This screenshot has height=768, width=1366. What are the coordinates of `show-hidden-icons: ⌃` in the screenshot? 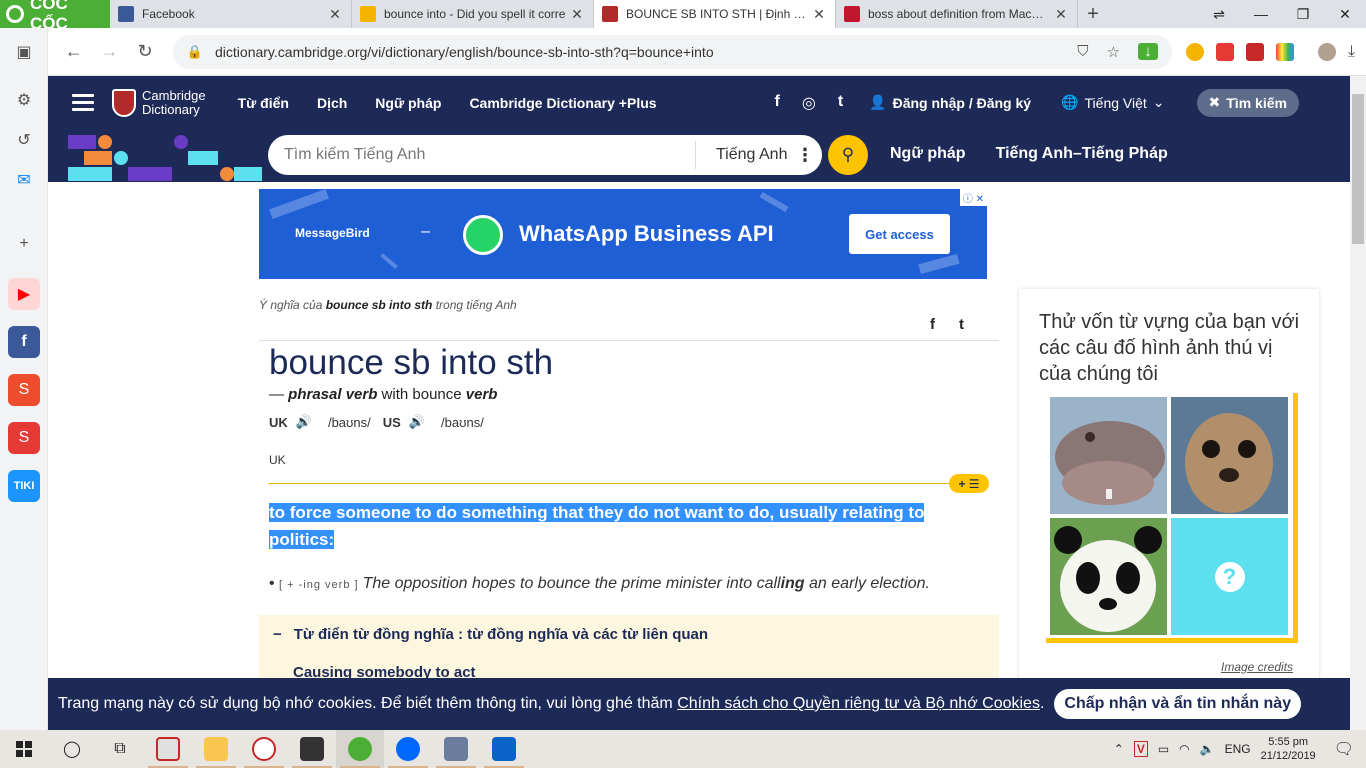 It's located at (1119, 749).